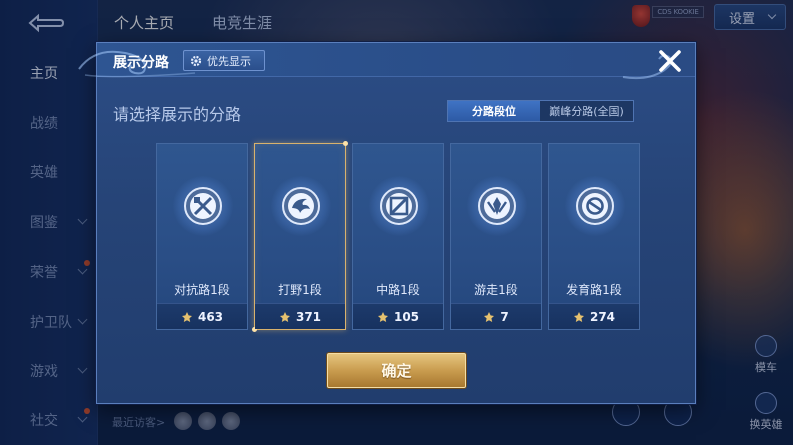 This screenshot has height=445, width=793. Describe the element at coordinates (386, 61) in the screenshot. I see `dialog-header: 展示分路 优先显示` at that location.